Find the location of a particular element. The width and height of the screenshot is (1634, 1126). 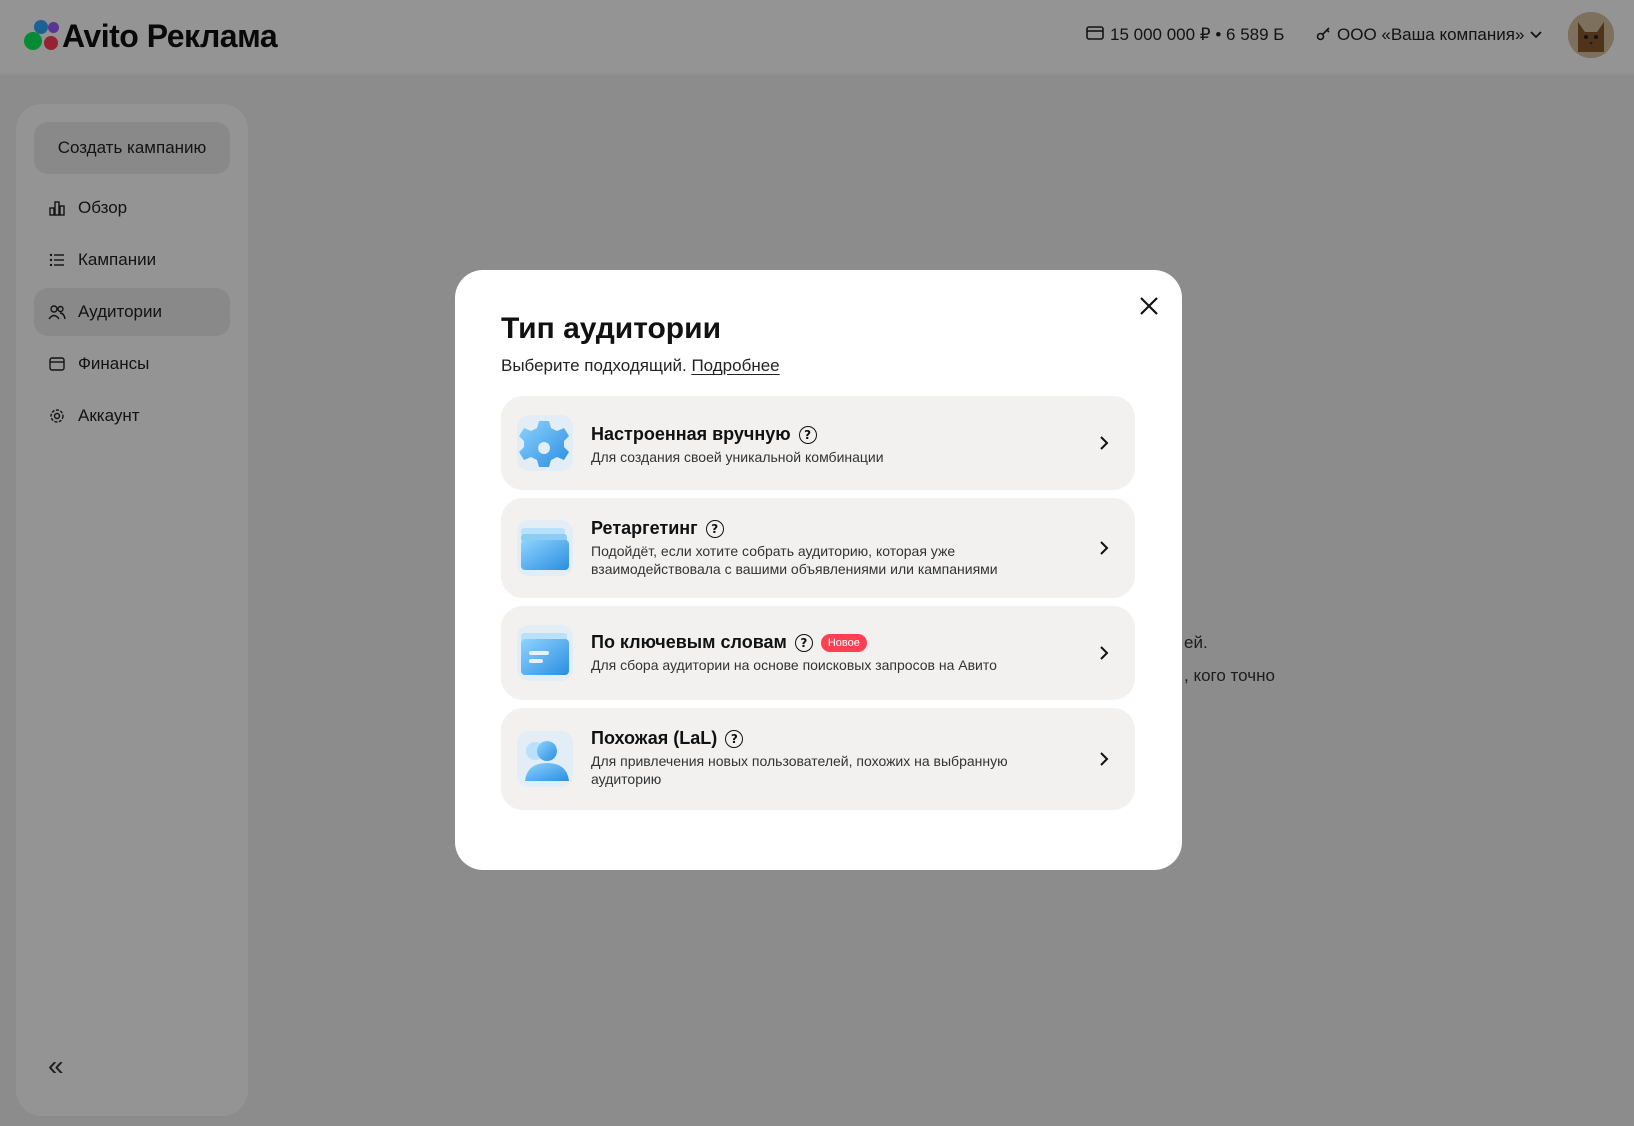

new-badge: Новое is located at coordinates (843, 642).